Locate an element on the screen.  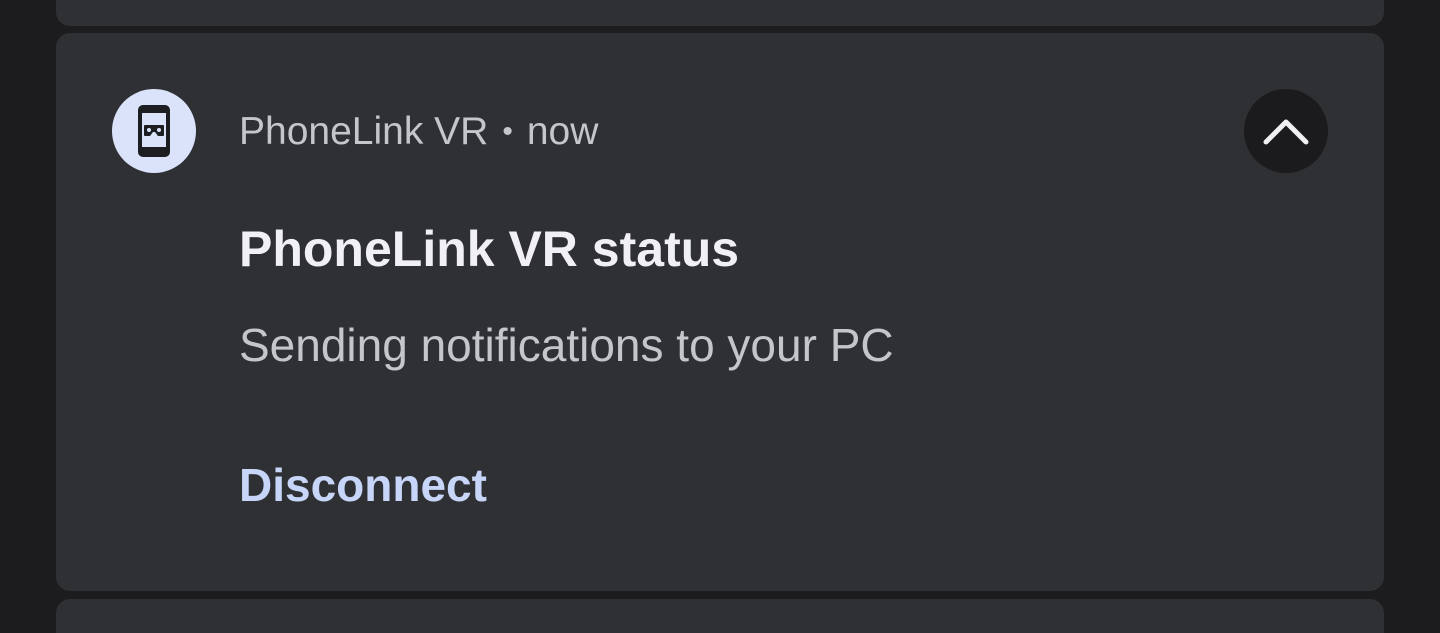
chevron-up-icon is located at coordinates (1286, 132).